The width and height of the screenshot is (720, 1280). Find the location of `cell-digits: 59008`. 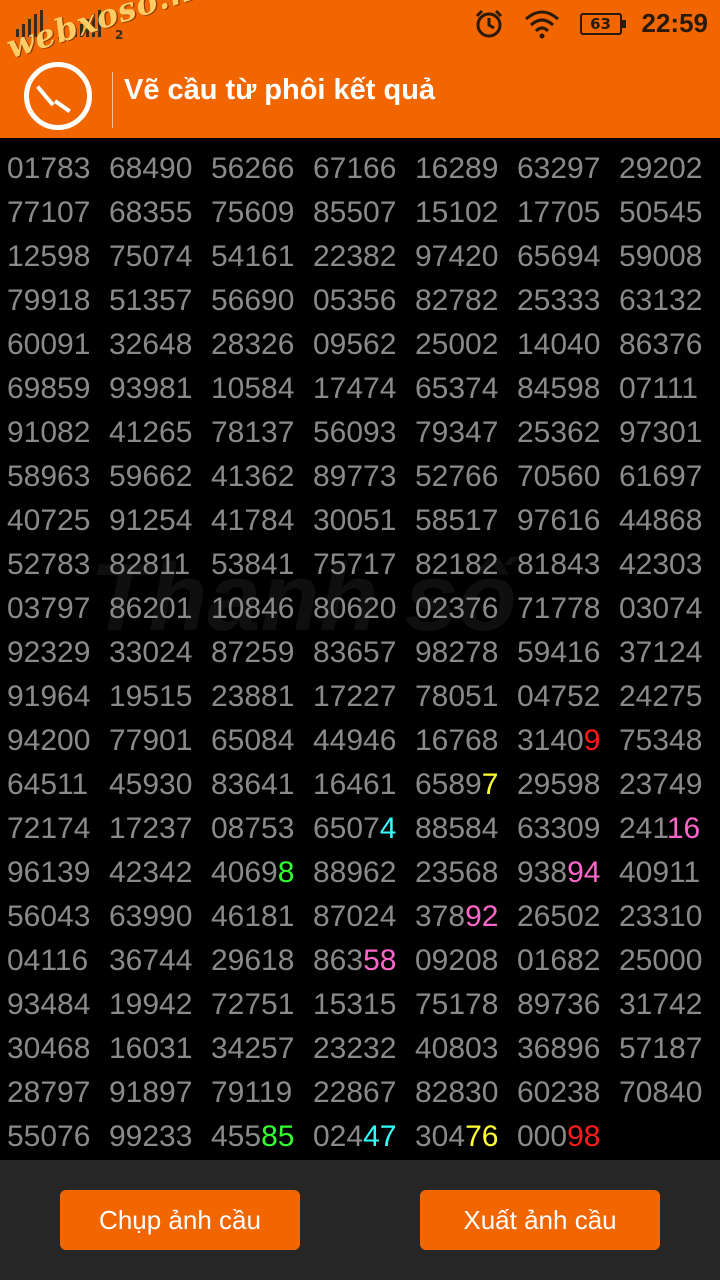

cell-digits: 59008 is located at coordinates (661, 256).